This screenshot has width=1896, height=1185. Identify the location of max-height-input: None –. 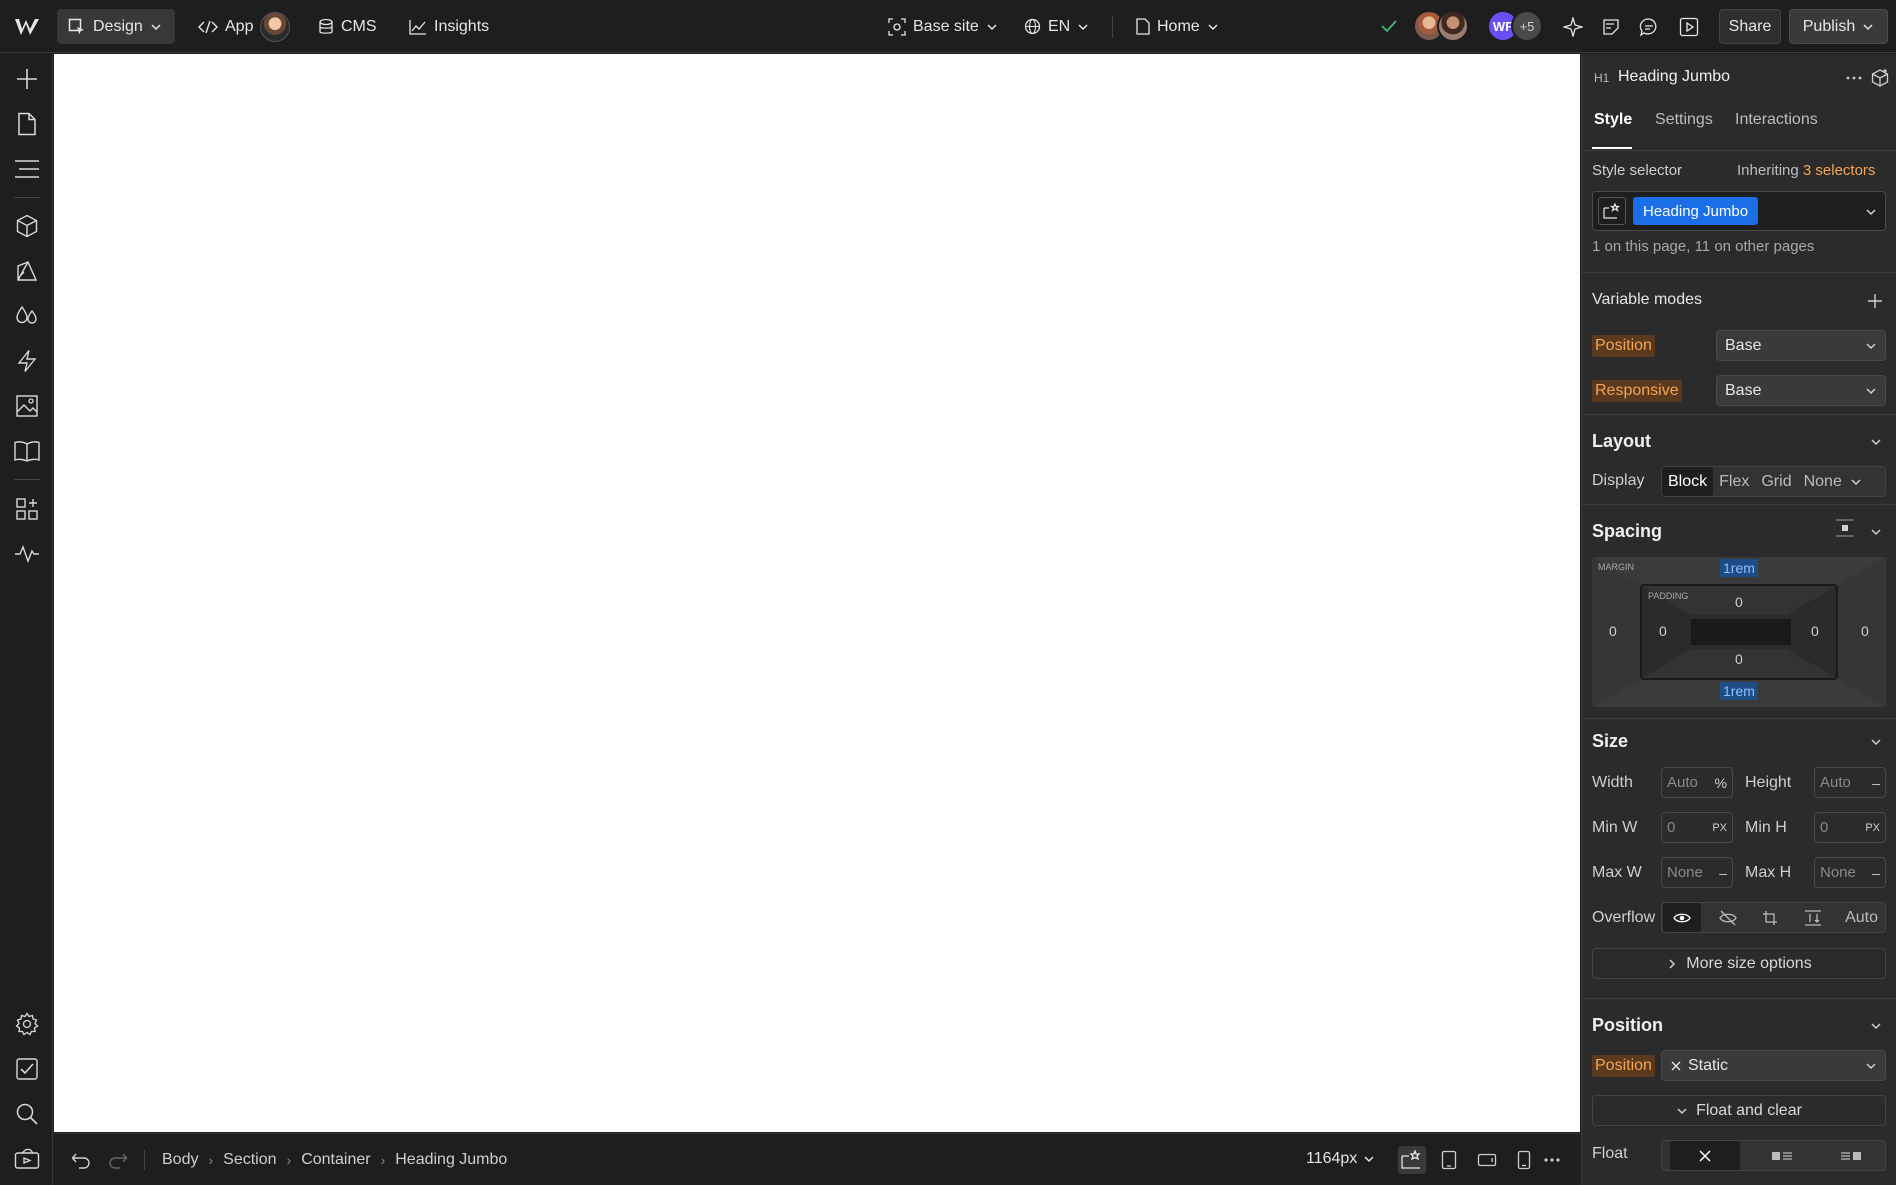
(1850, 872).